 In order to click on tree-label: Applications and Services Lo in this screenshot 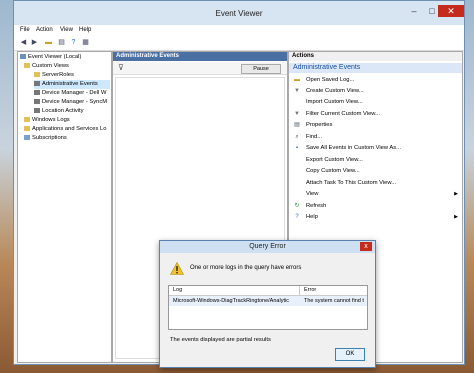, I will do `click(69, 129)`.